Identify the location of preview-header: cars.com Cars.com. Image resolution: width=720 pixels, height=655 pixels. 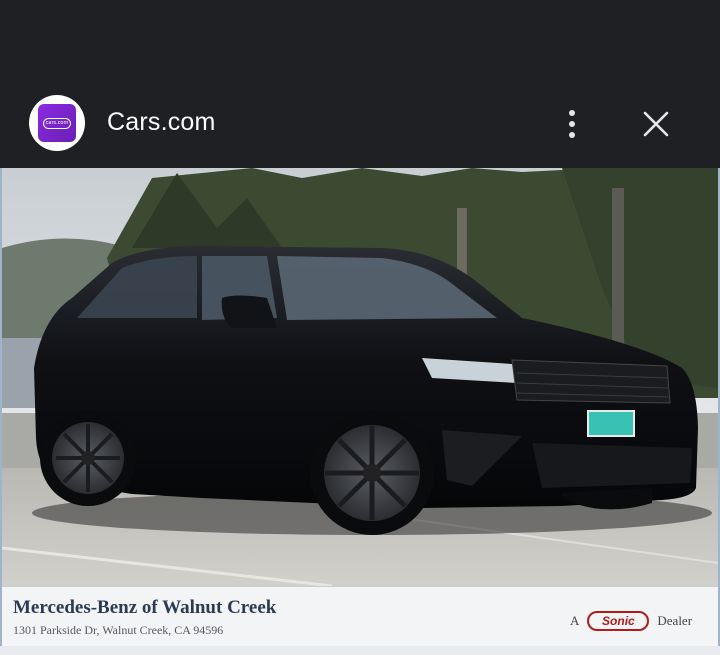
(360, 124).